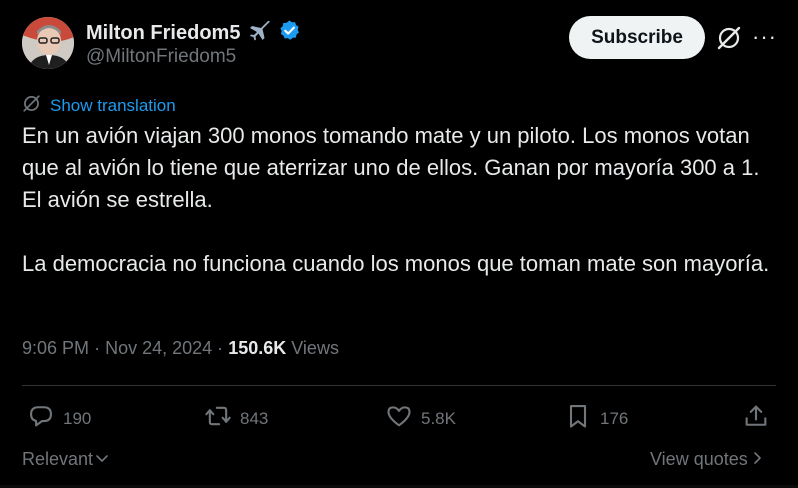 Image resolution: width=798 pixels, height=488 pixels. I want to click on author-handle: @MiltonFriedom5, so click(161, 57).